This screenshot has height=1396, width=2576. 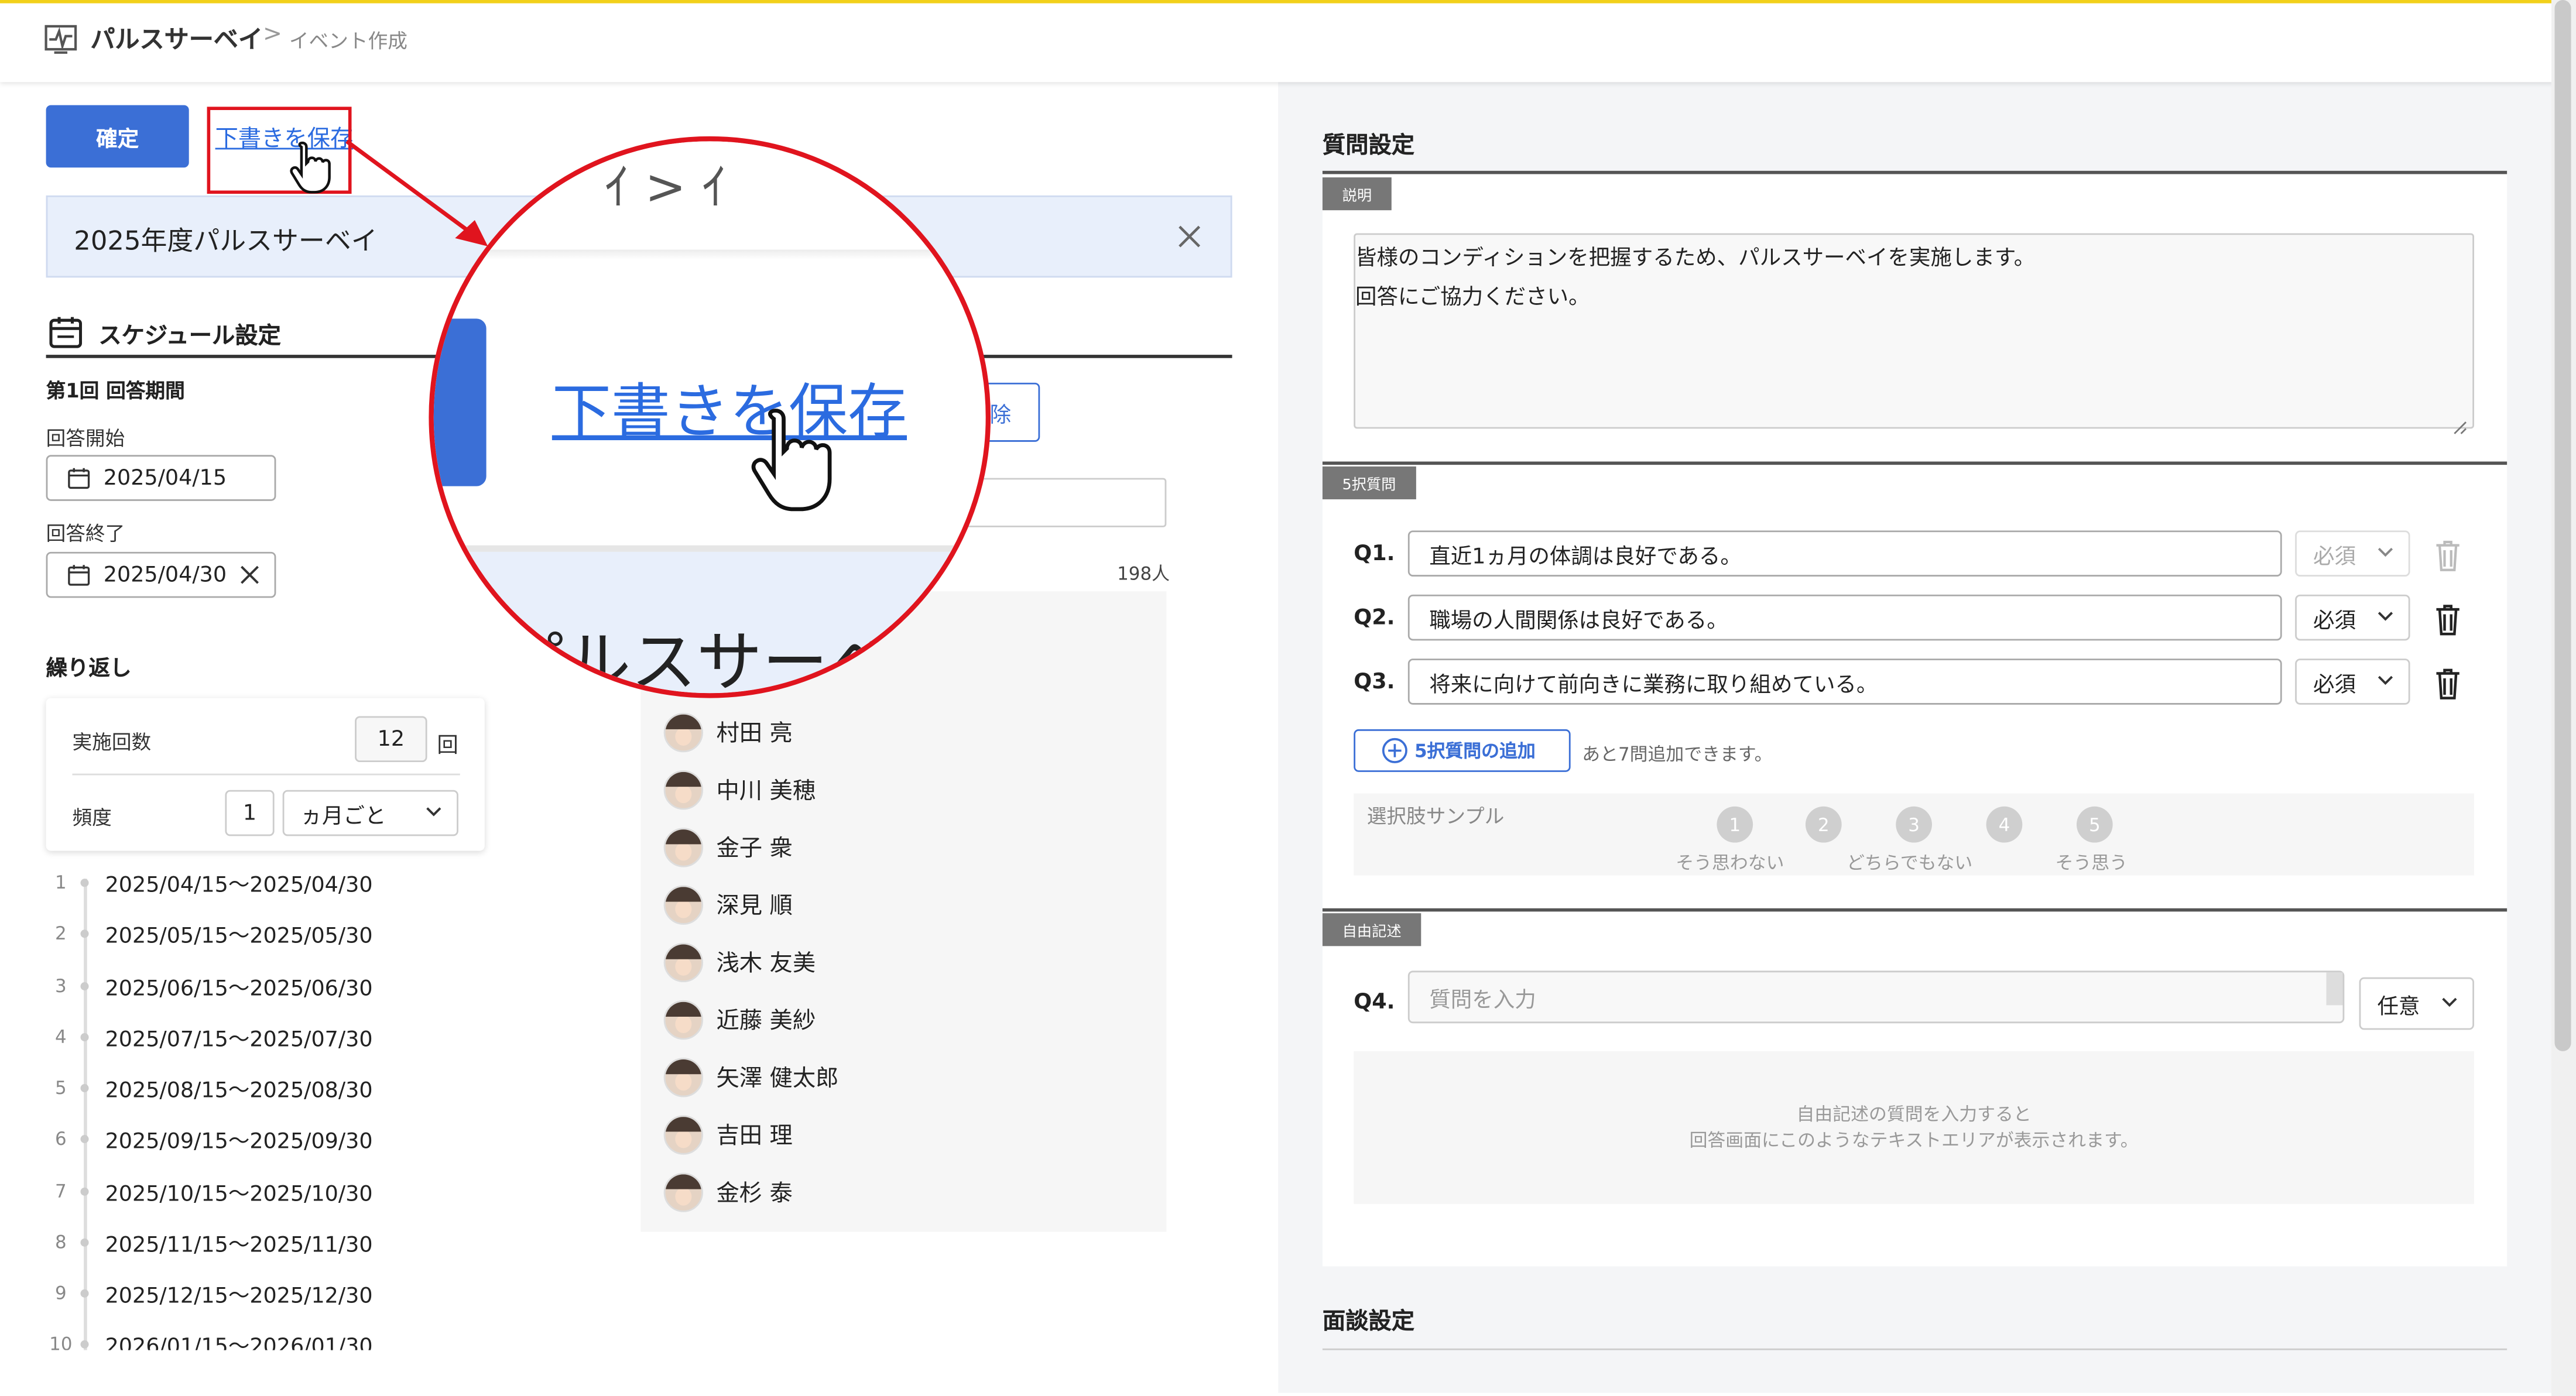 What do you see at coordinates (1653, 686) in the screenshot?
I see `q3-text: 将来に向けて前向きに業務に取り組めている。` at bounding box center [1653, 686].